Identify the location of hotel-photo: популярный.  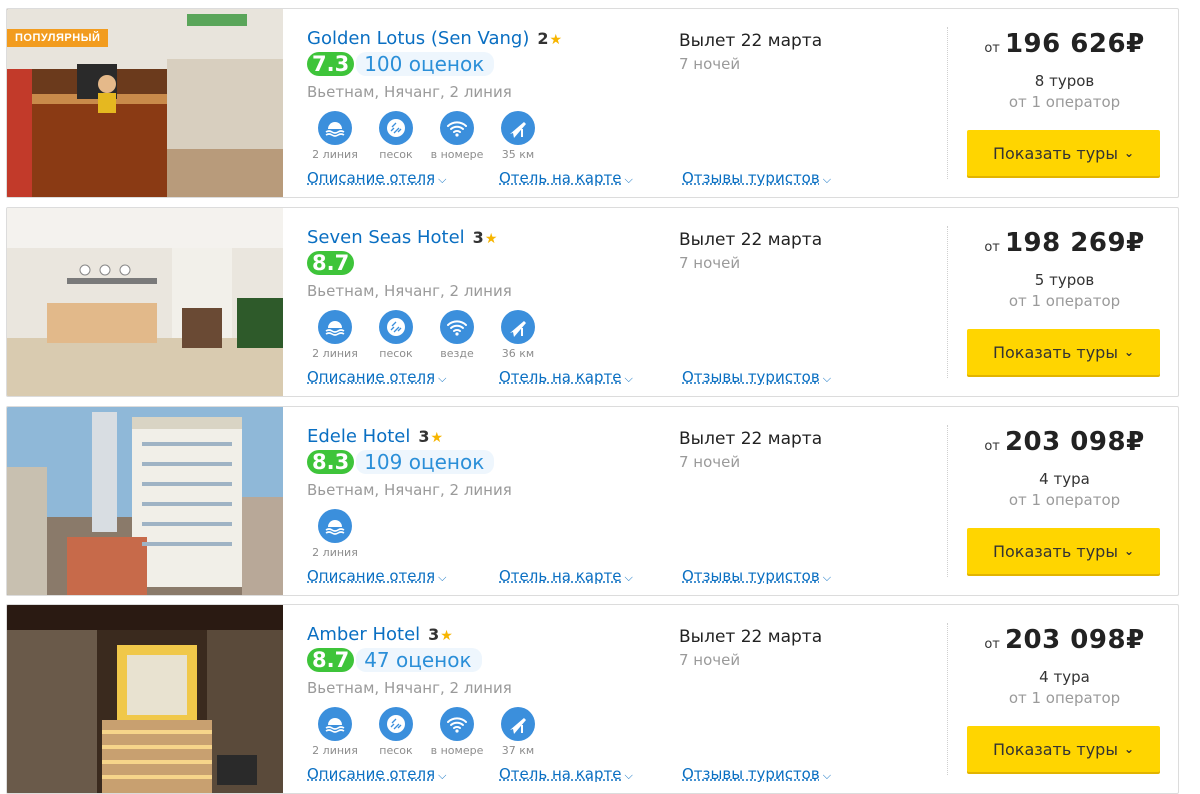
(145, 103).